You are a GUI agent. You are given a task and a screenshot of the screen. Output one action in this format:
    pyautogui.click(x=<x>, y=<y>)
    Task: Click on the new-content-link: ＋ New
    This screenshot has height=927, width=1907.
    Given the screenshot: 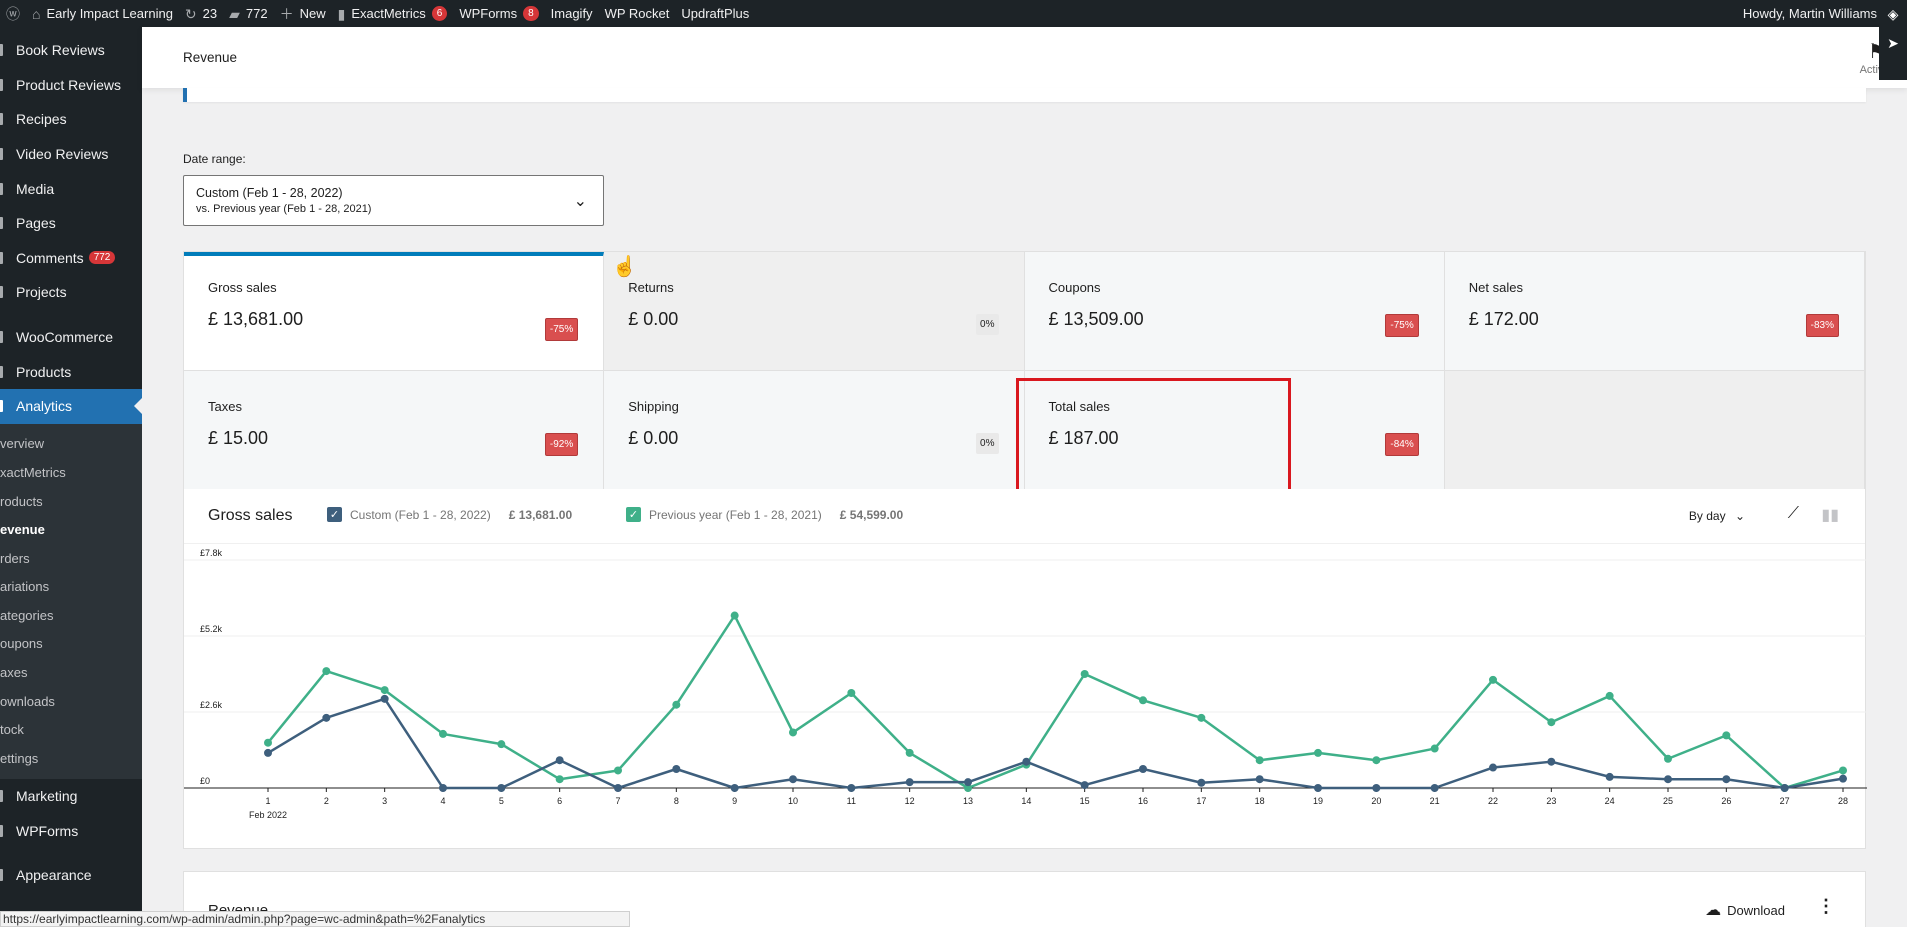 What is the action you would take?
    pyautogui.click(x=303, y=13)
    